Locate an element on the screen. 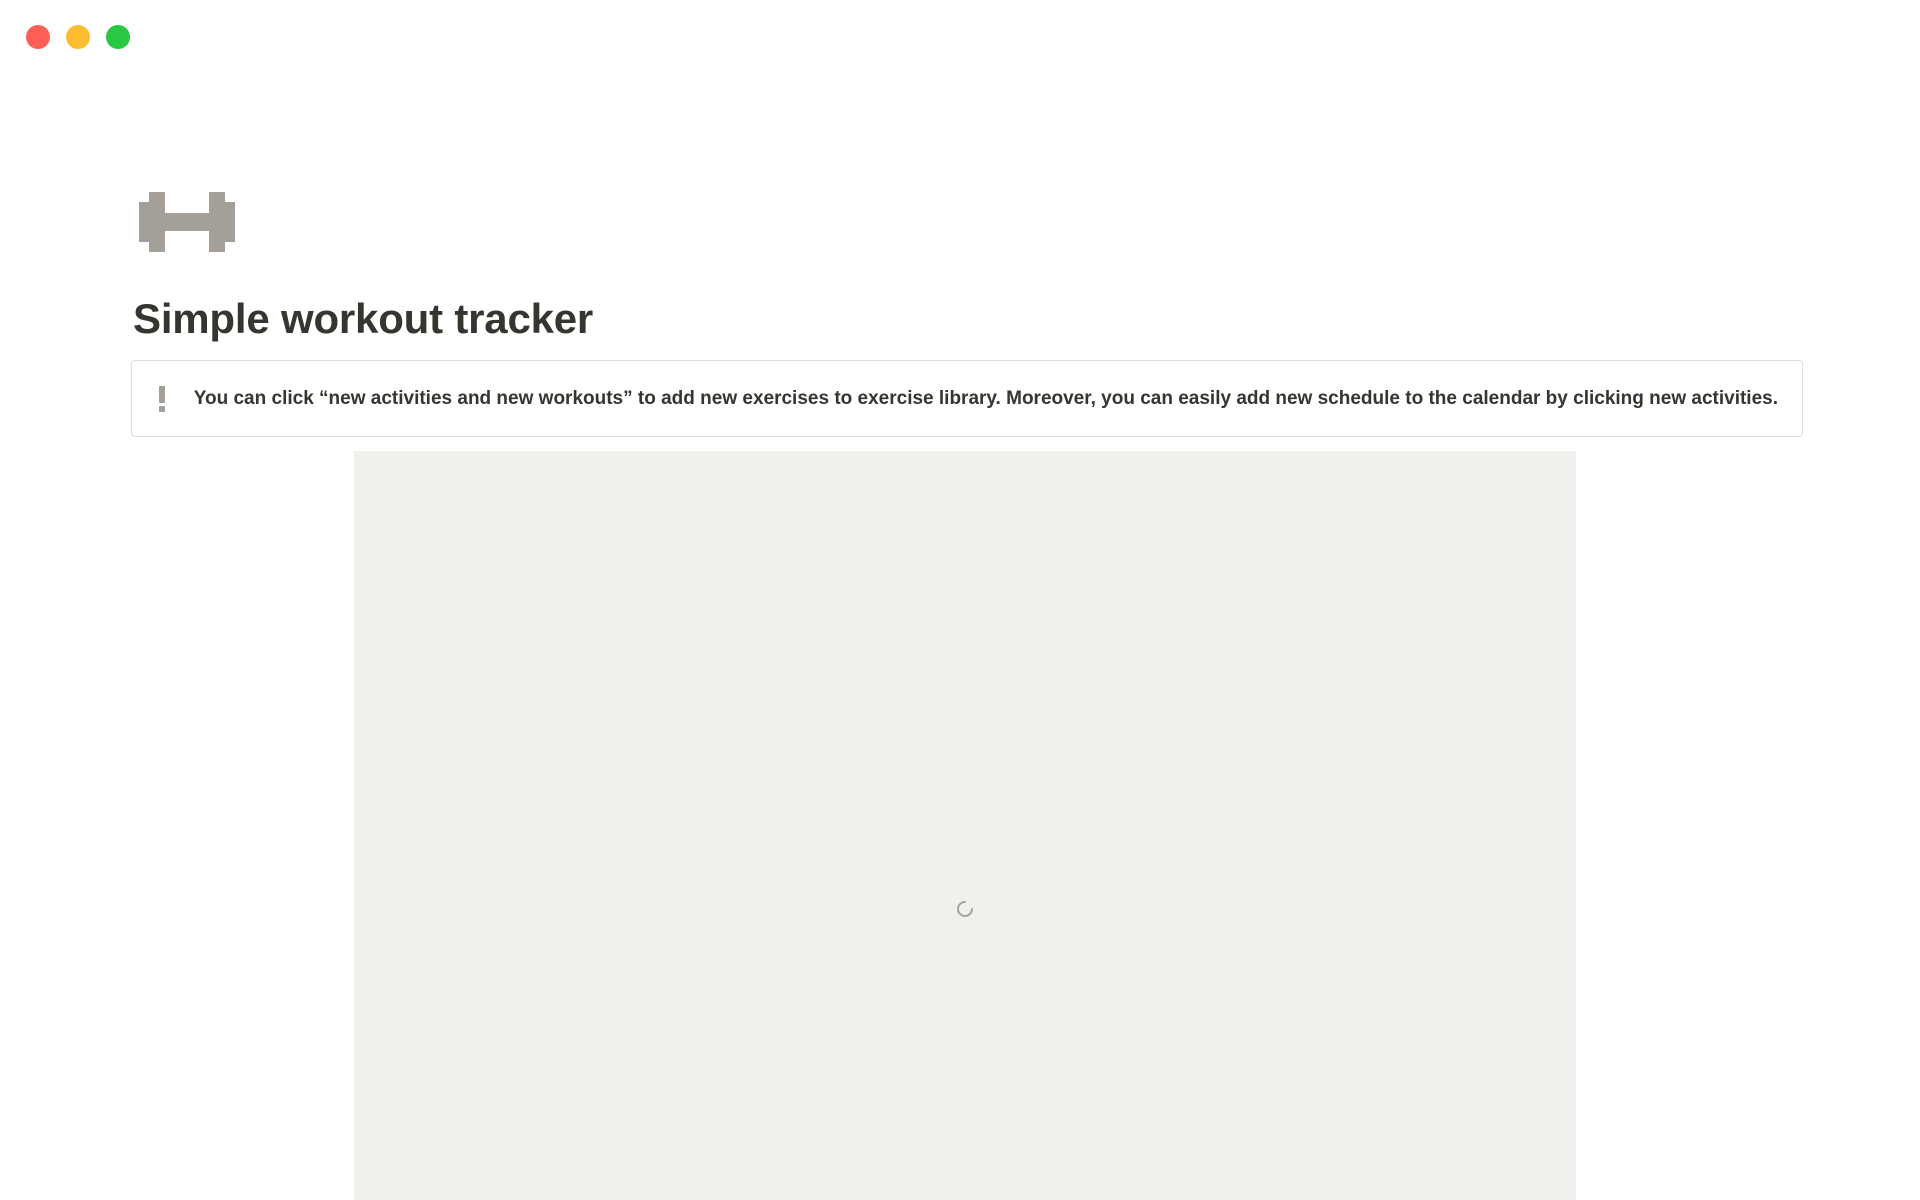 The width and height of the screenshot is (1920, 1200). loading-spinner-icon is located at coordinates (965, 909).